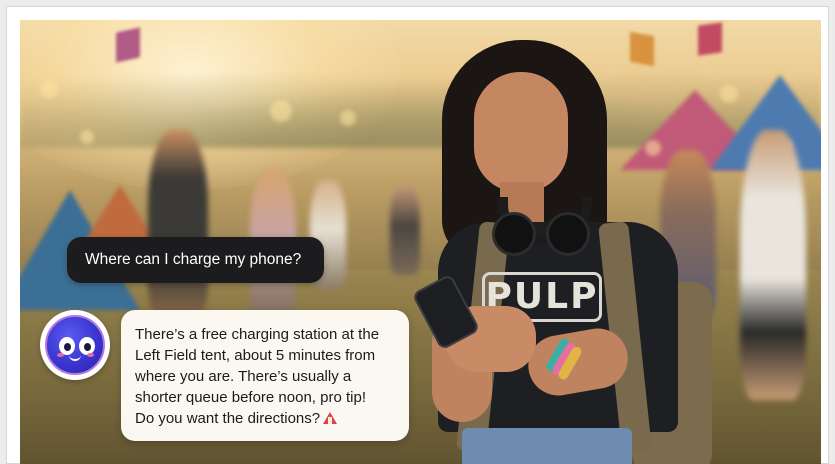 The image size is (835, 464). What do you see at coordinates (330, 418) in the screenshot?
I see `circus-tent-icon` at bounding box center [330, 418].